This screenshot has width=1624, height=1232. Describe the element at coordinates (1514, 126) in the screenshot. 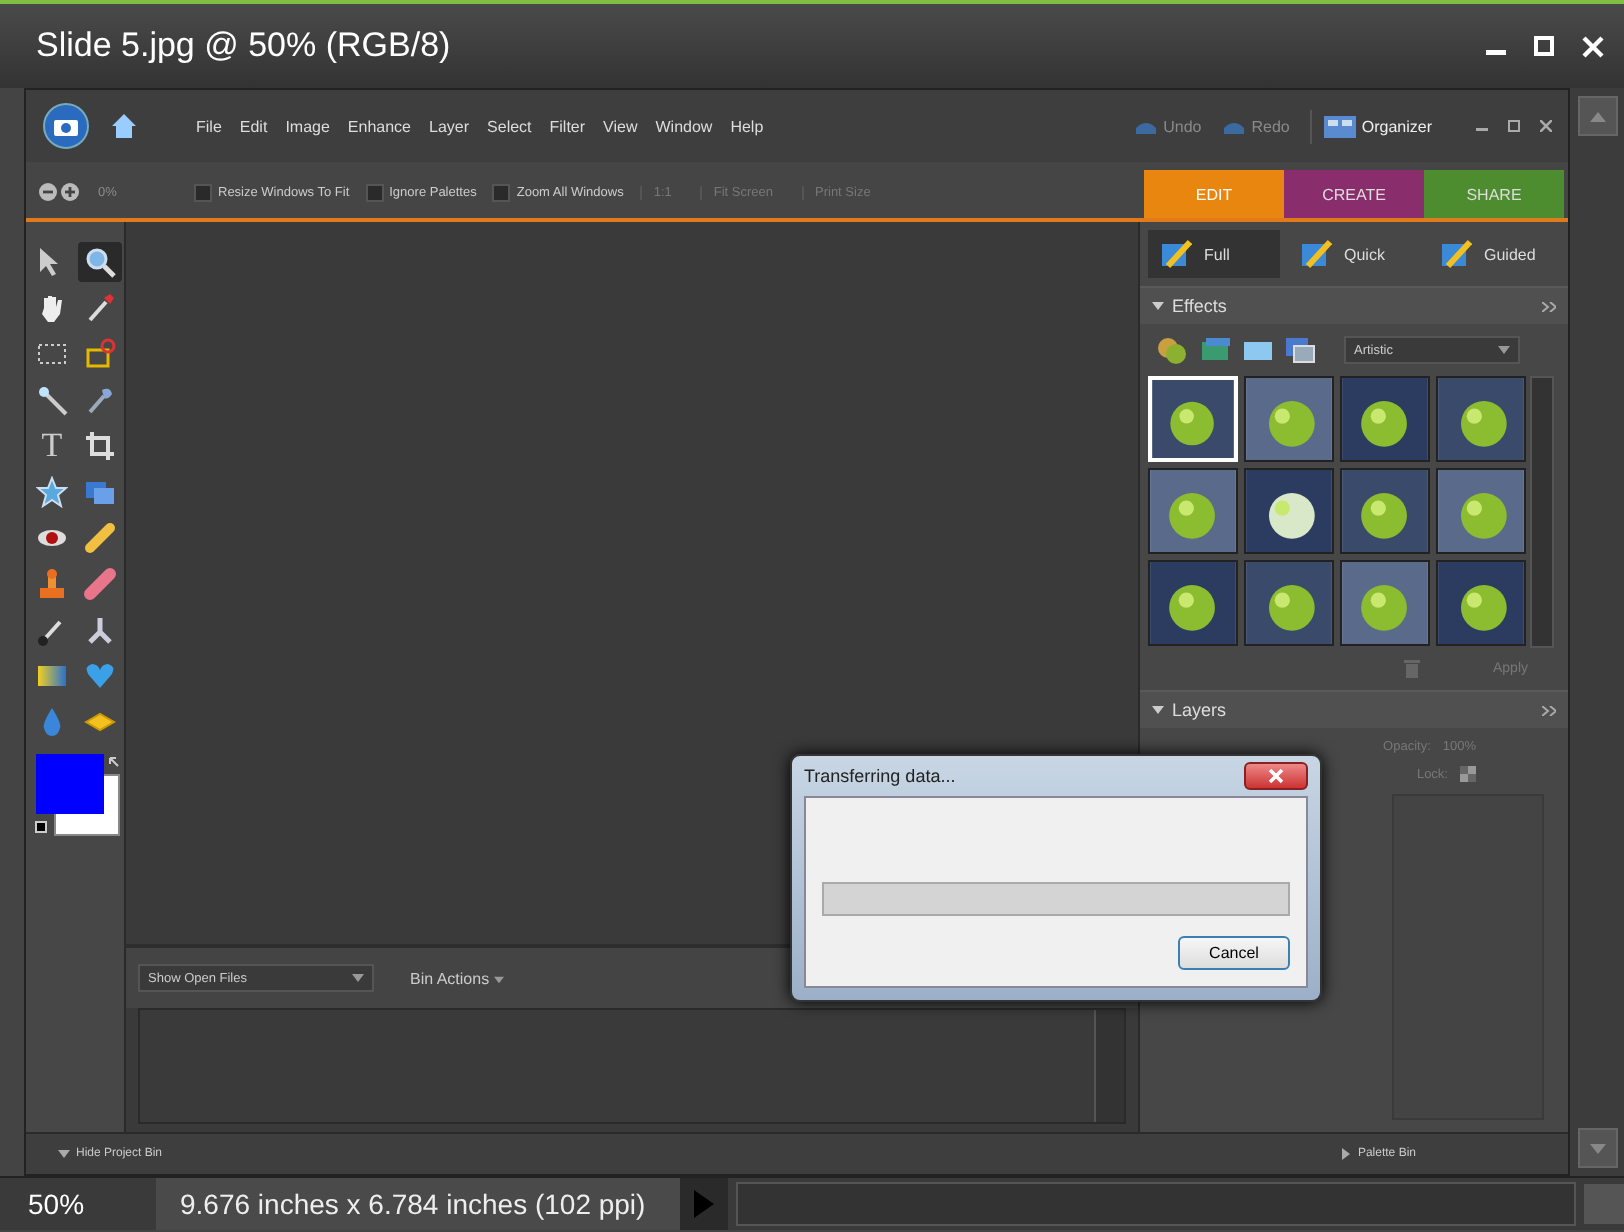

I see `maximize-icon` at that location.